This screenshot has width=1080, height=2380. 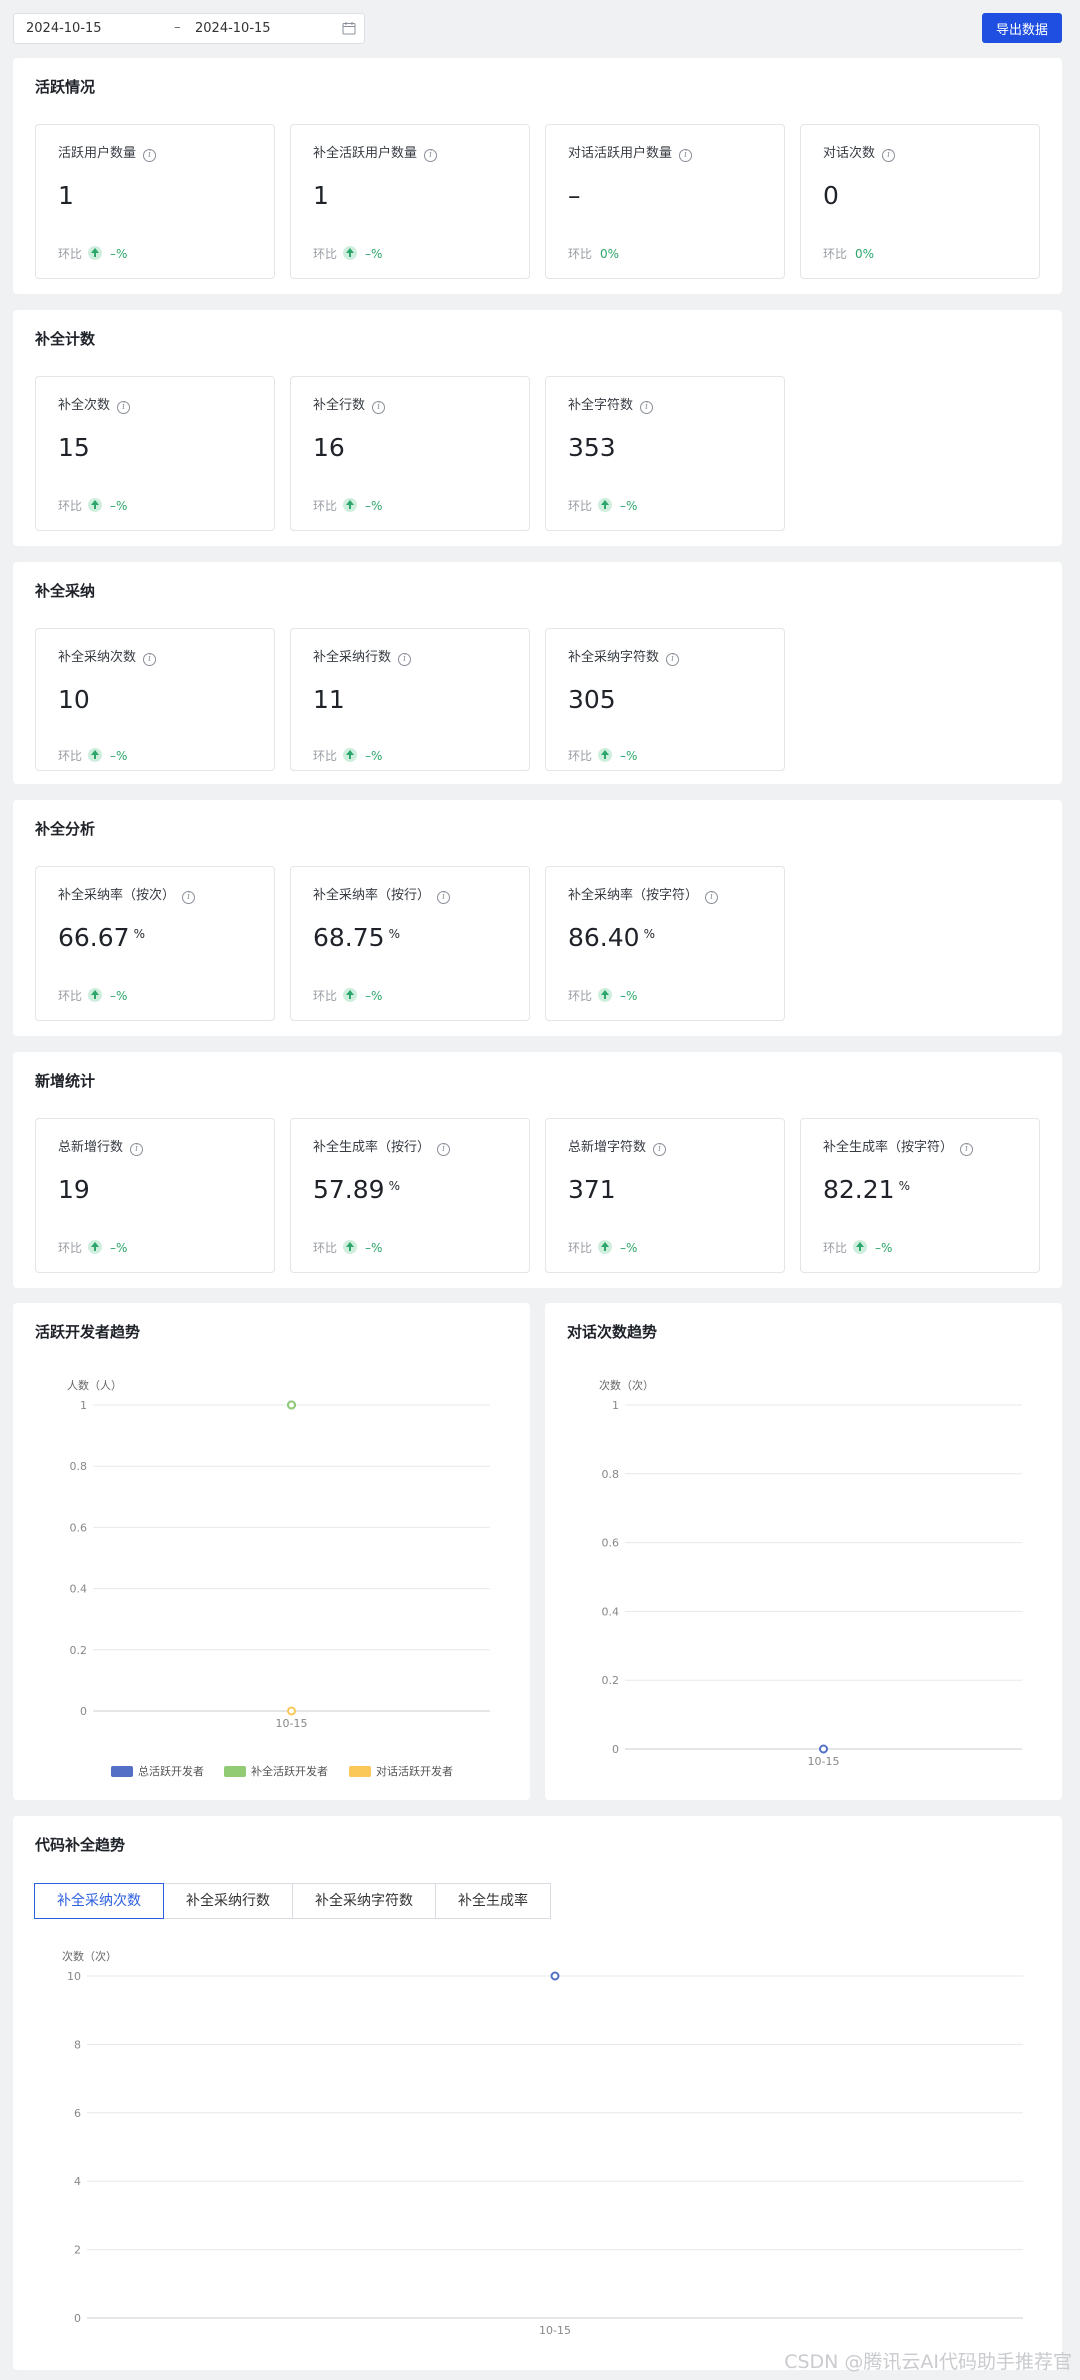 I want to click on metric-value: 371, so click(x=592, y=1189).